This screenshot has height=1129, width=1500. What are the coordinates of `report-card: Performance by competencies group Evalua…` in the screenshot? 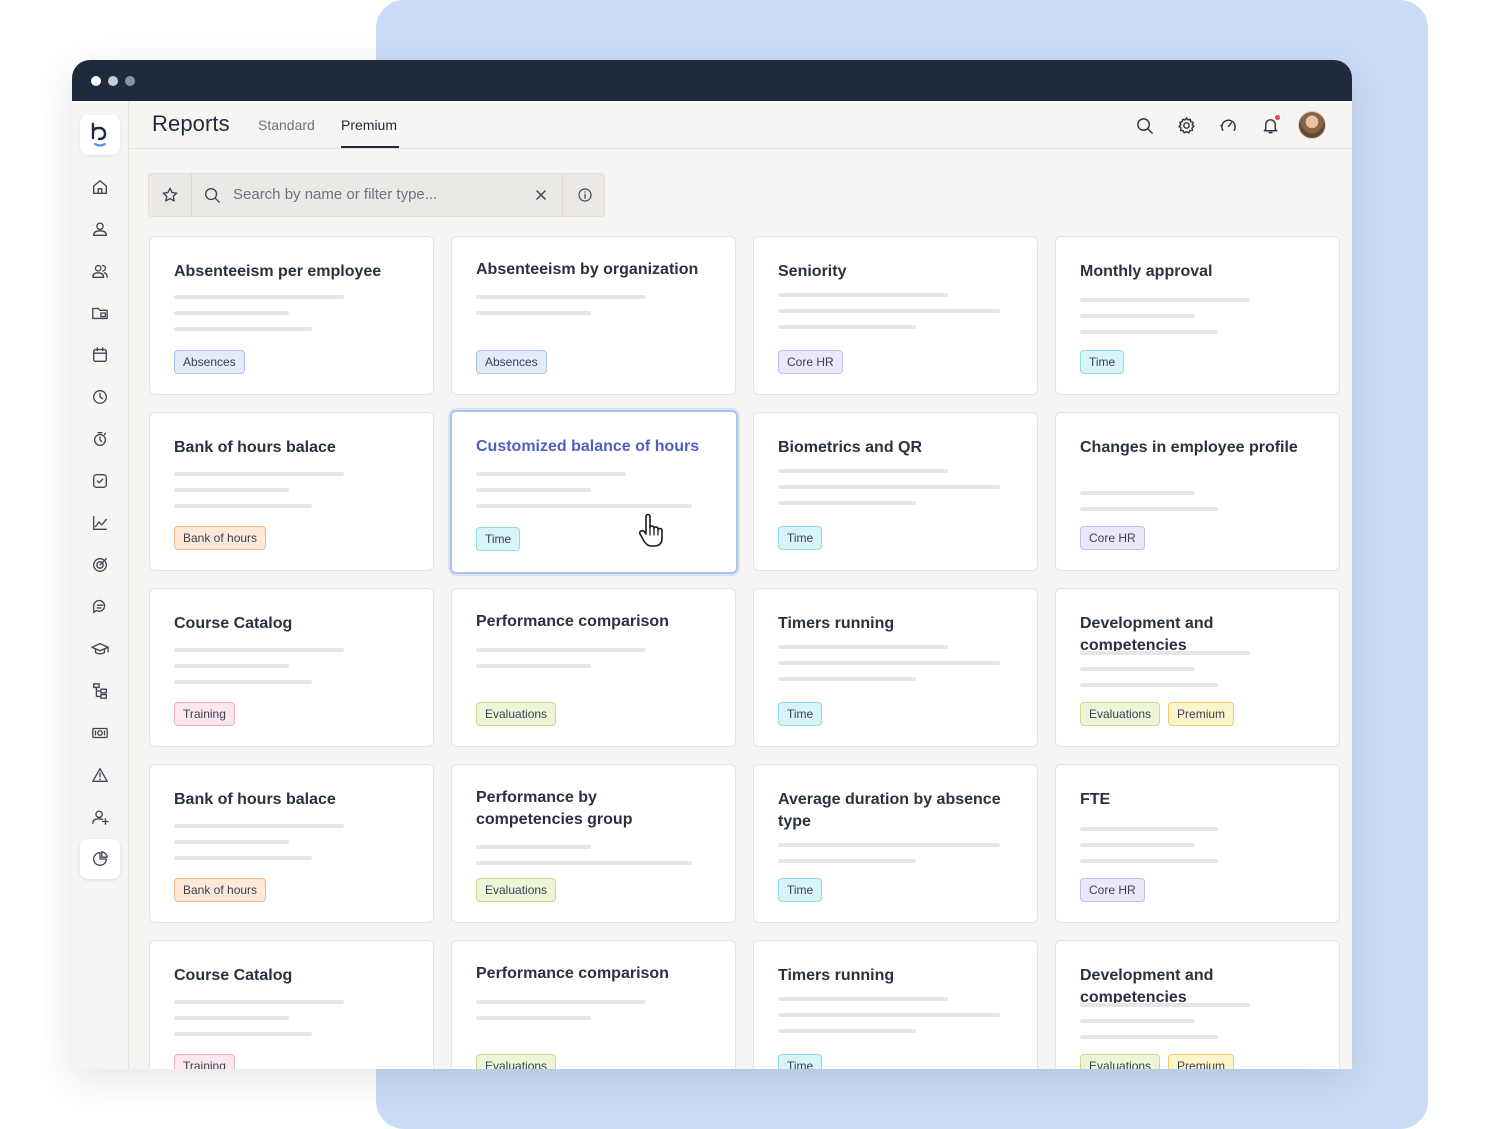 It's located at (593, 843).